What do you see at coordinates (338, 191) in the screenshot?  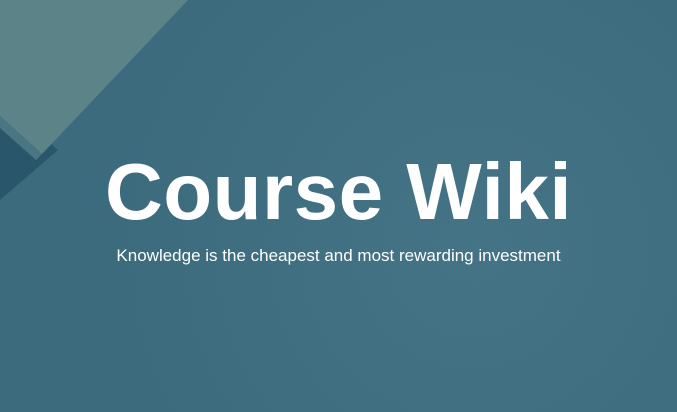 I see `page-title: Course Wiki` at bounding box center [338, 191].